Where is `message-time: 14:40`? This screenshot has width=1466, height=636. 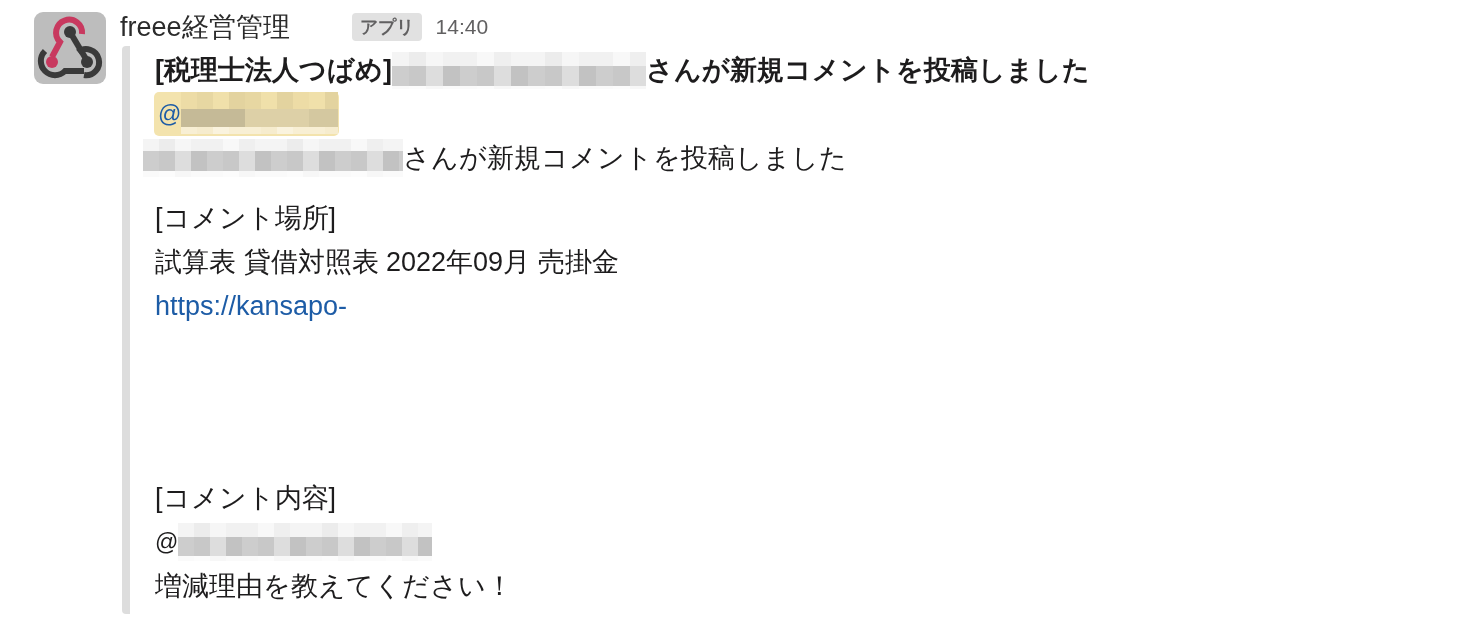
message-time: 14:40 is located at coordinates (462, 27).